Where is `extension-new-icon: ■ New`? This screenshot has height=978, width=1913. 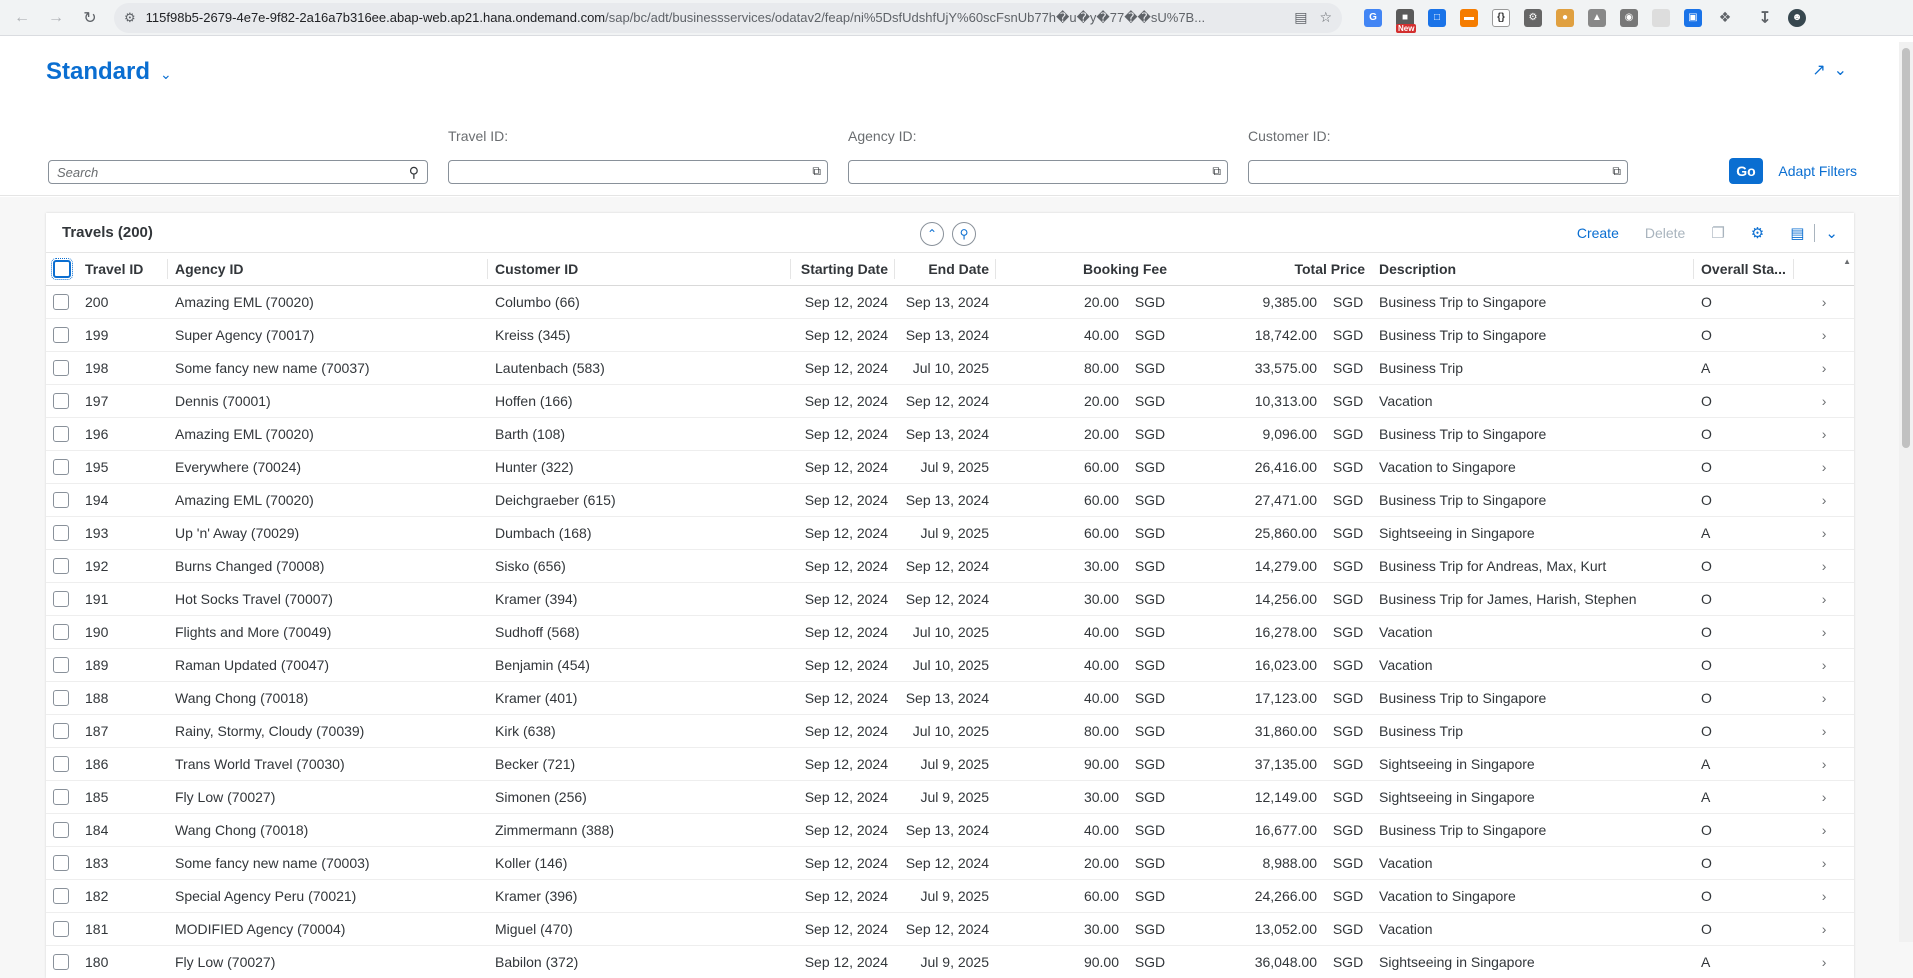 extension-new-icon: ■ New is located at coordinates (1406, 20).